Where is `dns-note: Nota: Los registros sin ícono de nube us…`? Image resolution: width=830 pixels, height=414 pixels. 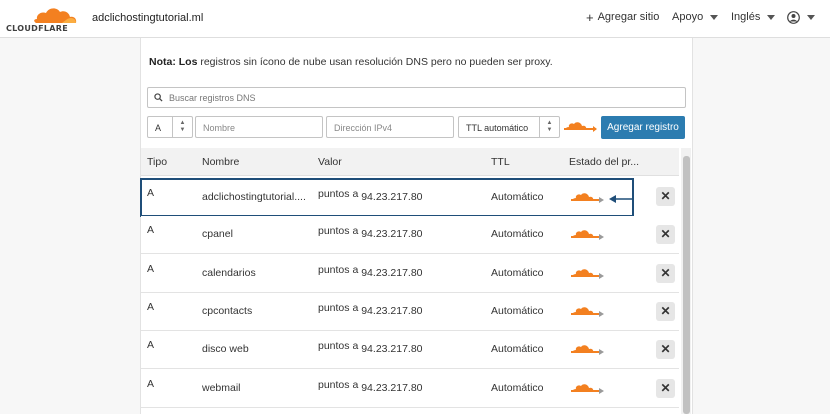 dns-note: Nota: Los registros sin ícono de nube us… is located at coordinates (351, 62).